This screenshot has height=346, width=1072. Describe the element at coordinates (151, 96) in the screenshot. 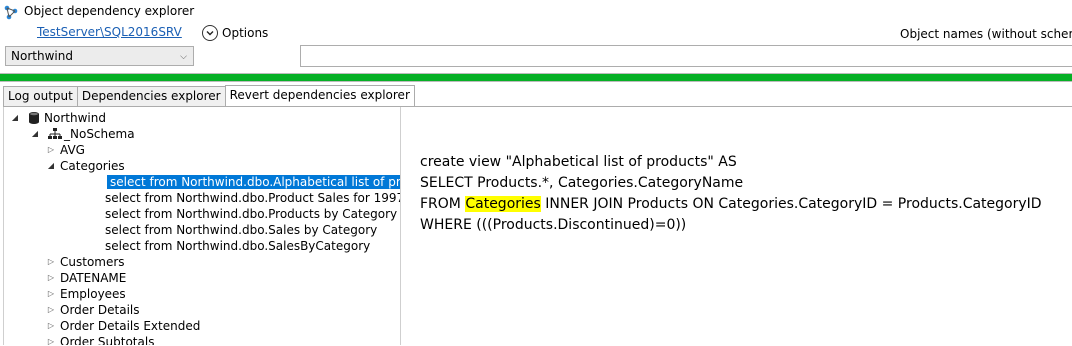

I see `tab-dependencies-explorer: Dependencies explorer` at that location.